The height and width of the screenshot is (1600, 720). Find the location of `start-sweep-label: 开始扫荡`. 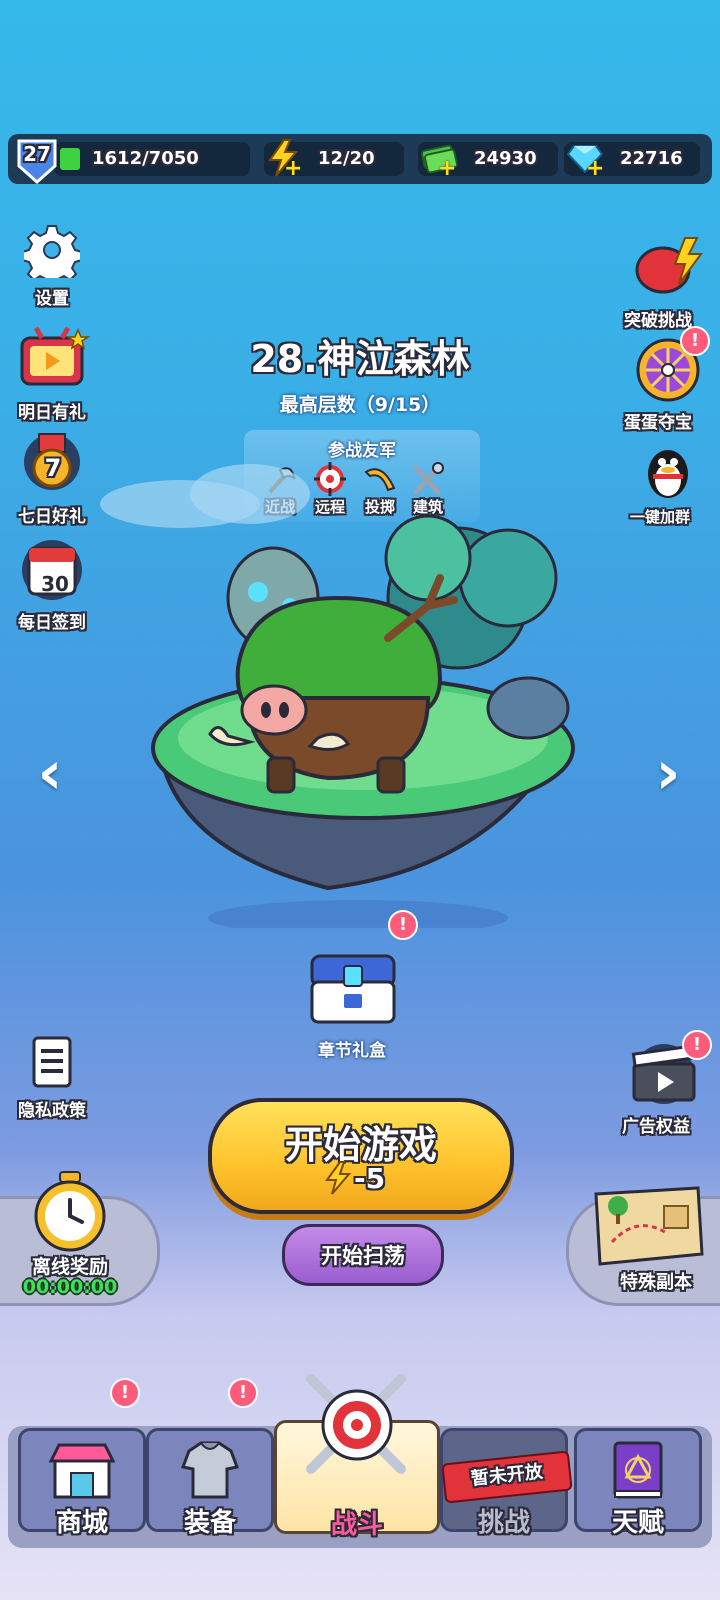

start-sweep-label: 开始扫荡 is located at coordinates (363, 1256).